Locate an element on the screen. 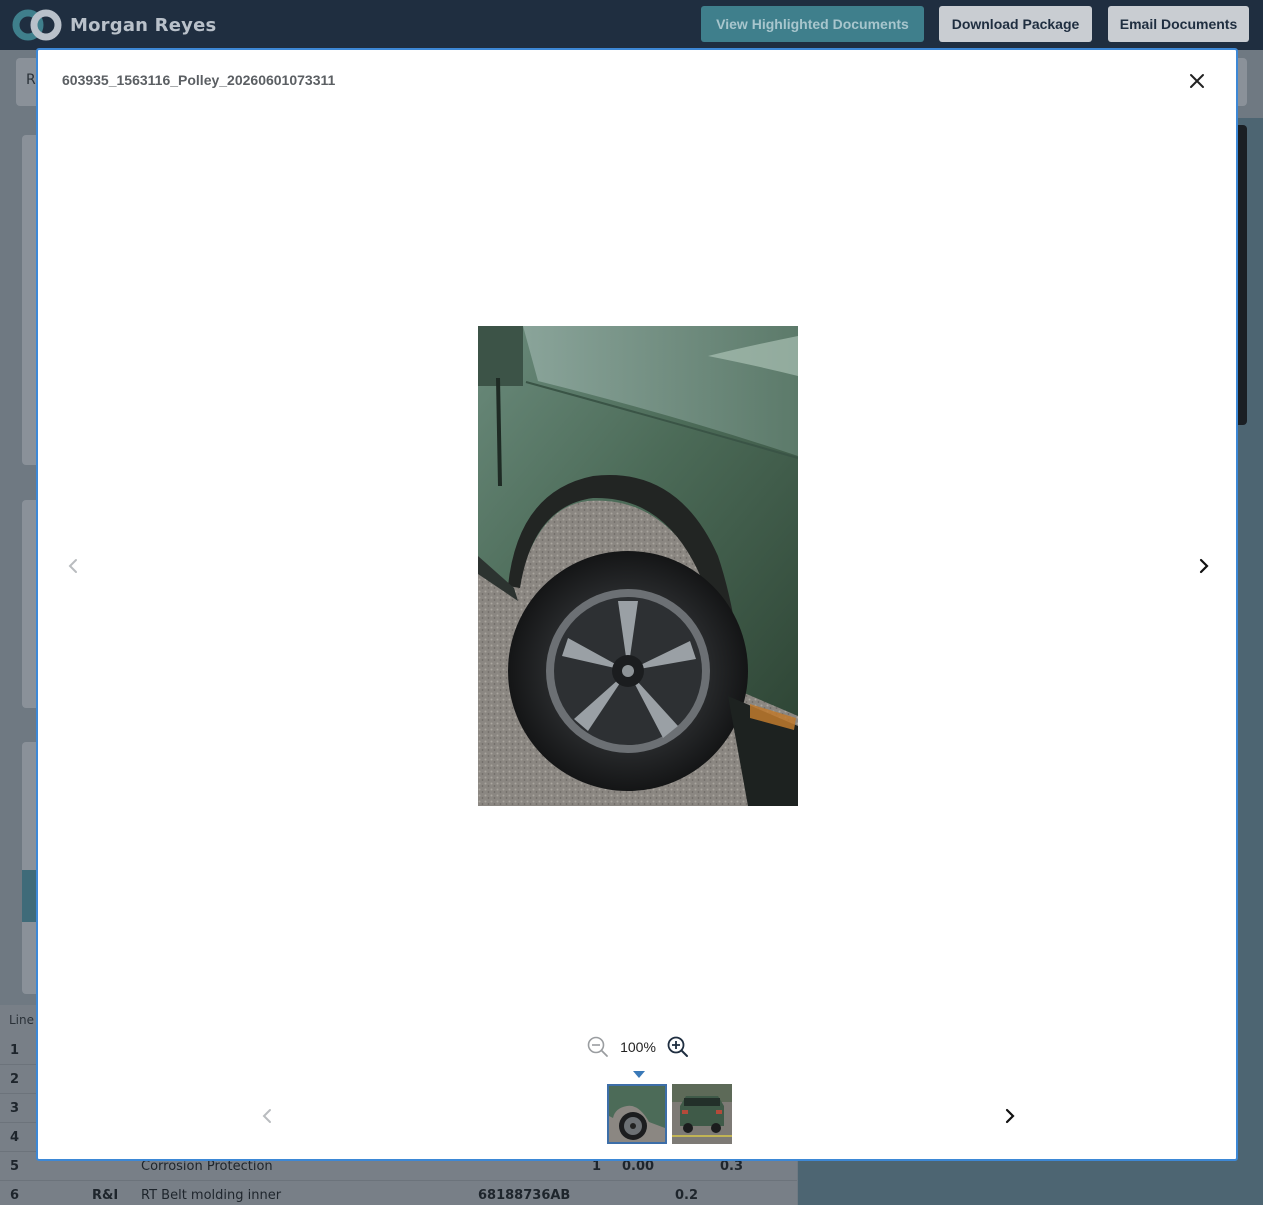  background-stub-text: R is located at coordinates (31, 80).